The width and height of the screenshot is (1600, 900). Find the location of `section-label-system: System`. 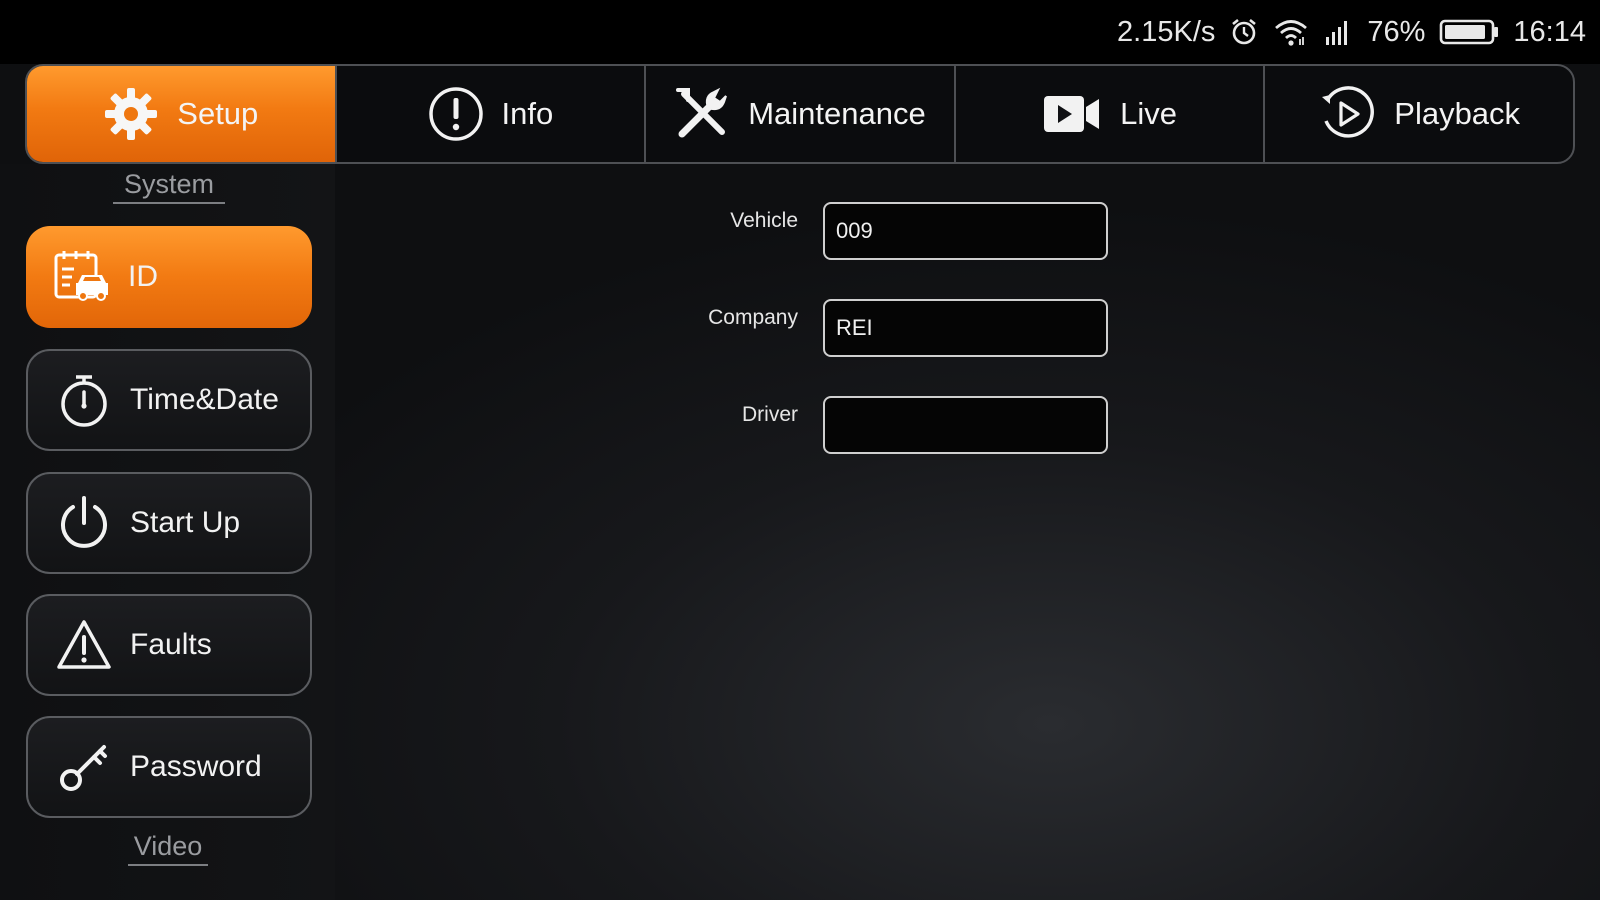

section-label-system: System is located at coordinates (169, 186).